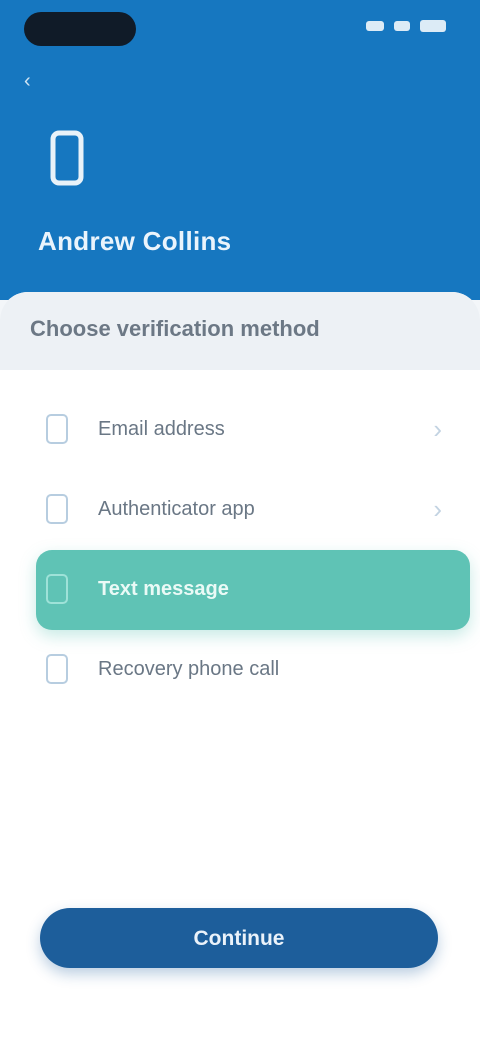 The width and height of the screenshot is (480, 1040). Describe the element at coordinates (402, 26) in the screenshot. I see `wifi-icon` at that location.